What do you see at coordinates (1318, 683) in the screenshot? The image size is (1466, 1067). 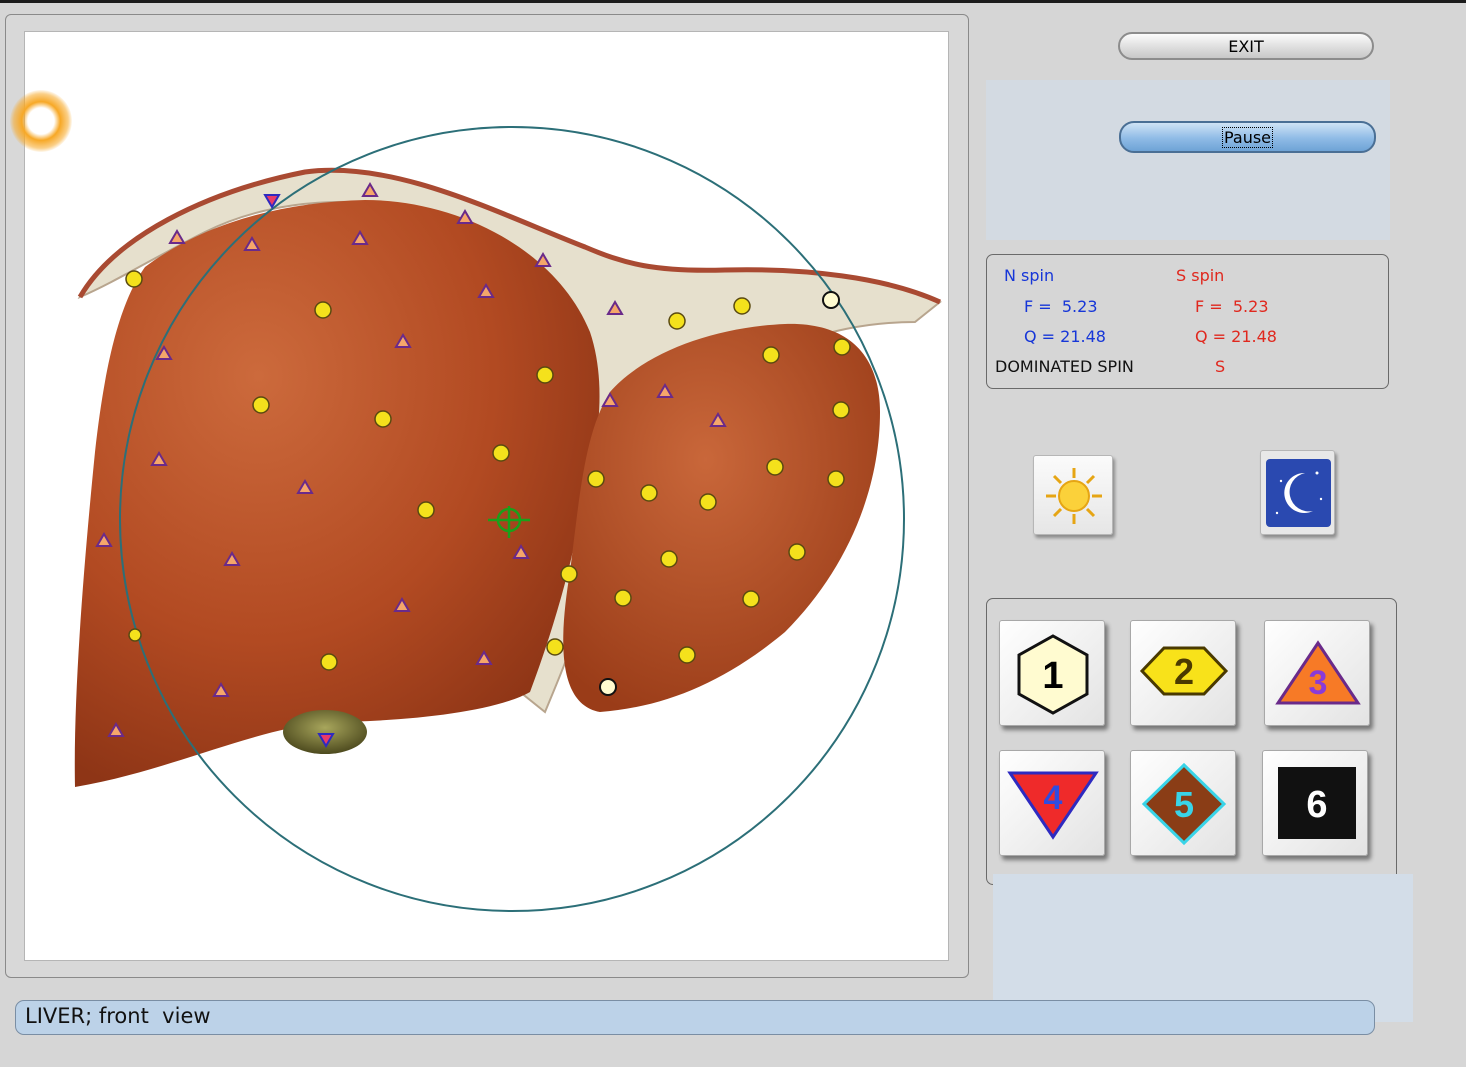 I see `shape-3-label: 3` at bounding box center [1318, 683].